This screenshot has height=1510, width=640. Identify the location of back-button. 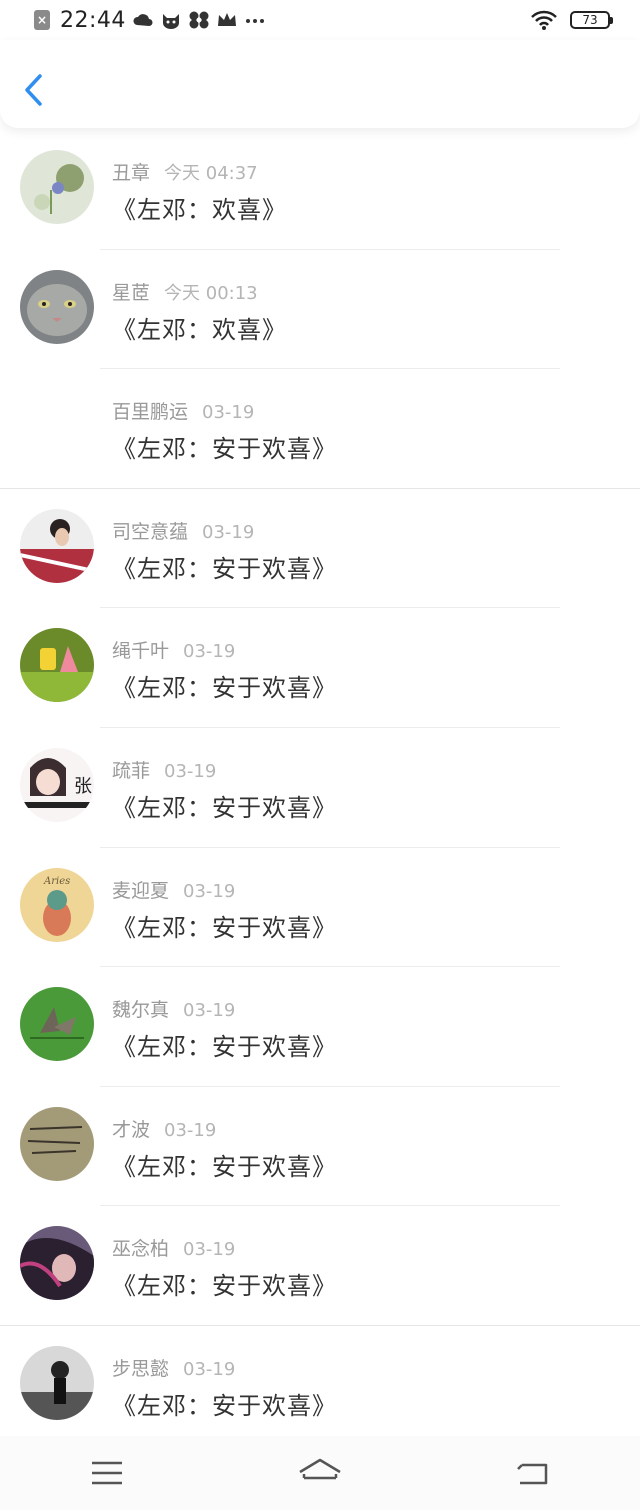
(533, 1473).